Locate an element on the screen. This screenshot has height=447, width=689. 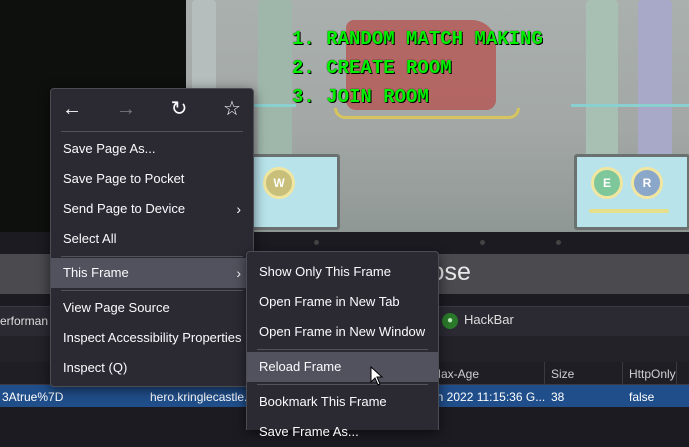
rail-right is located at coordinates (630, 105).